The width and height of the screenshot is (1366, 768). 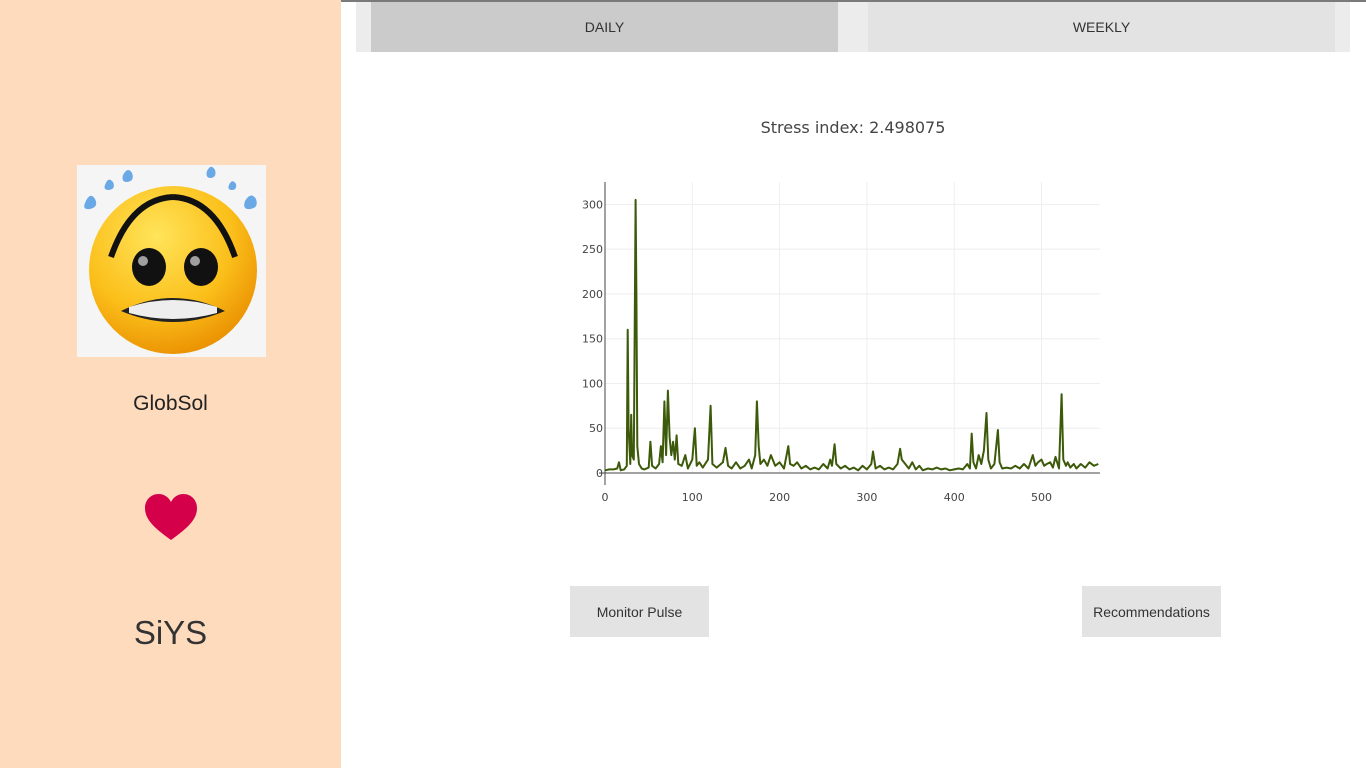 I want to click on x-tick-label: 400, so click(x=954, y=497).